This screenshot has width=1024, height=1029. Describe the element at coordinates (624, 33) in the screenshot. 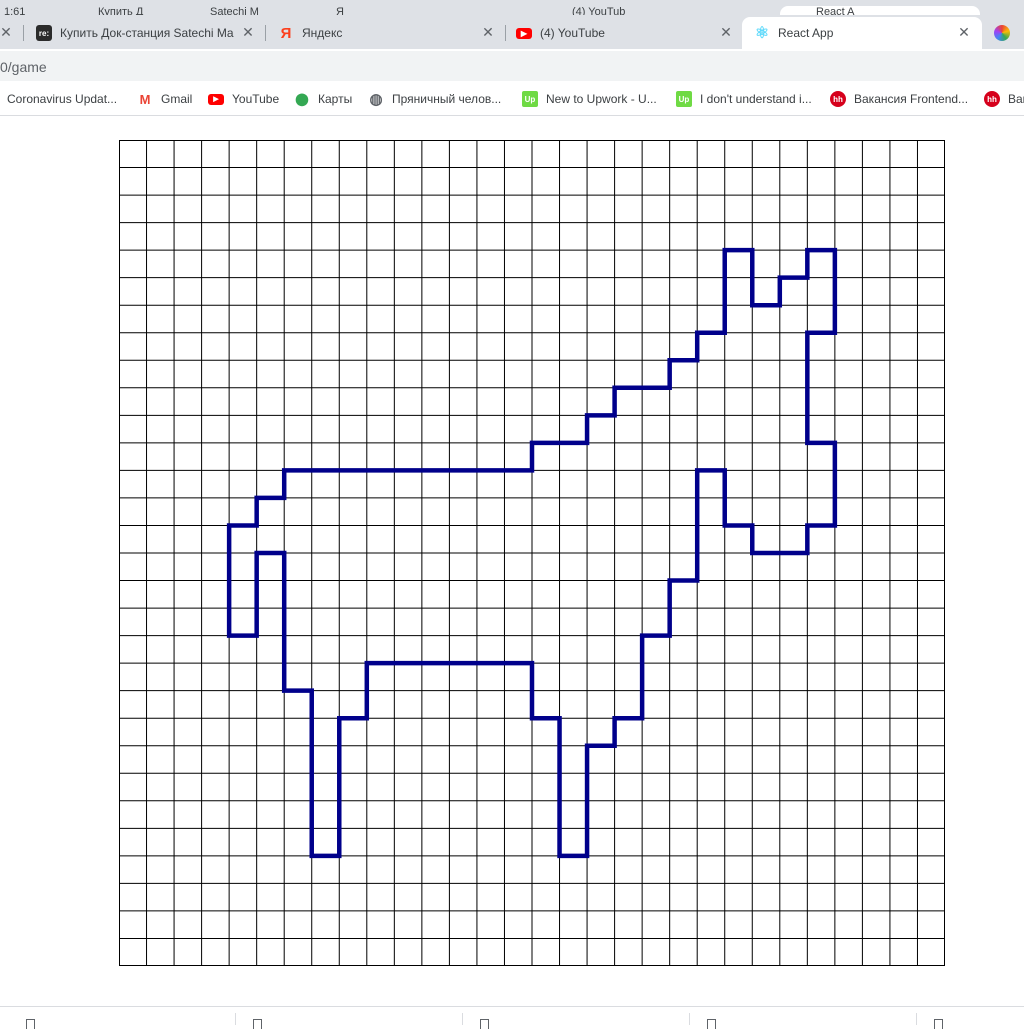

I see `tab-youtube: ▶ (4) YouTube ✕` at that location.